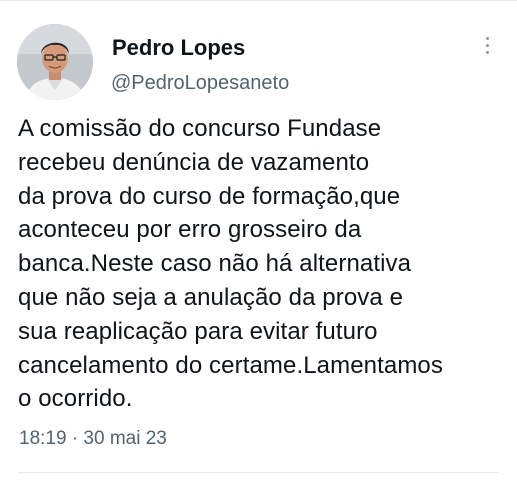 The height and width of the screenshot is (480, 517). What do you see at coordinates (200, 83) in the screenshot?
I see `author-handle: @PedroLopesaneto` at bounding box center [200, 83].